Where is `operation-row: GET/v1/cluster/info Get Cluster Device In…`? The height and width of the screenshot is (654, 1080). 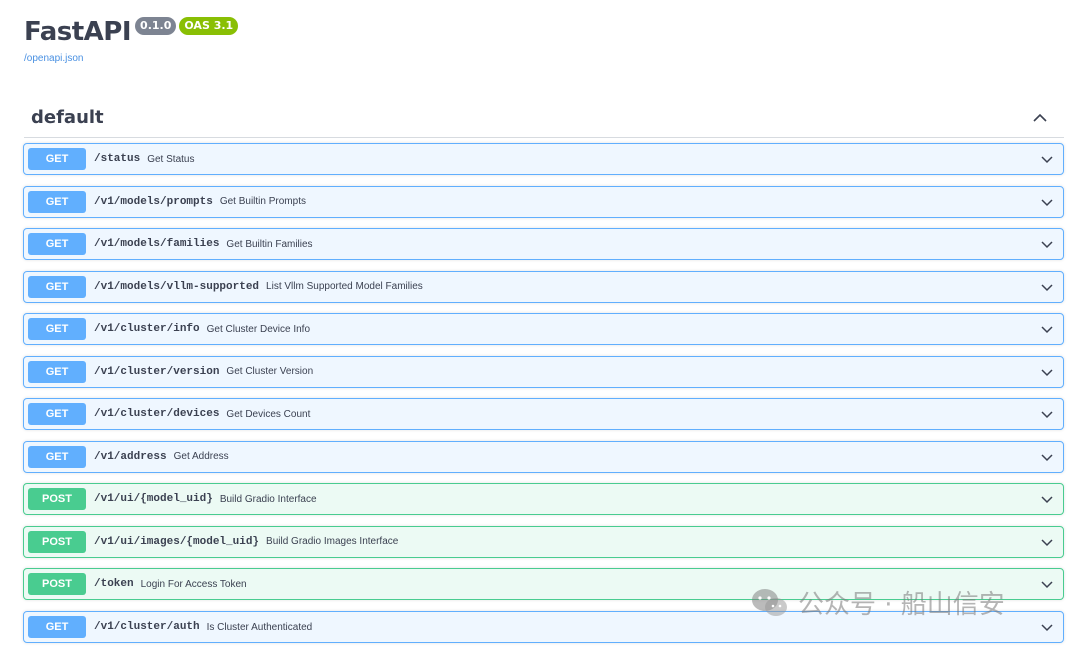 operation-row: GET/v1/cluster/info Get Cluster Device In… is located at coordinates (543, 329).